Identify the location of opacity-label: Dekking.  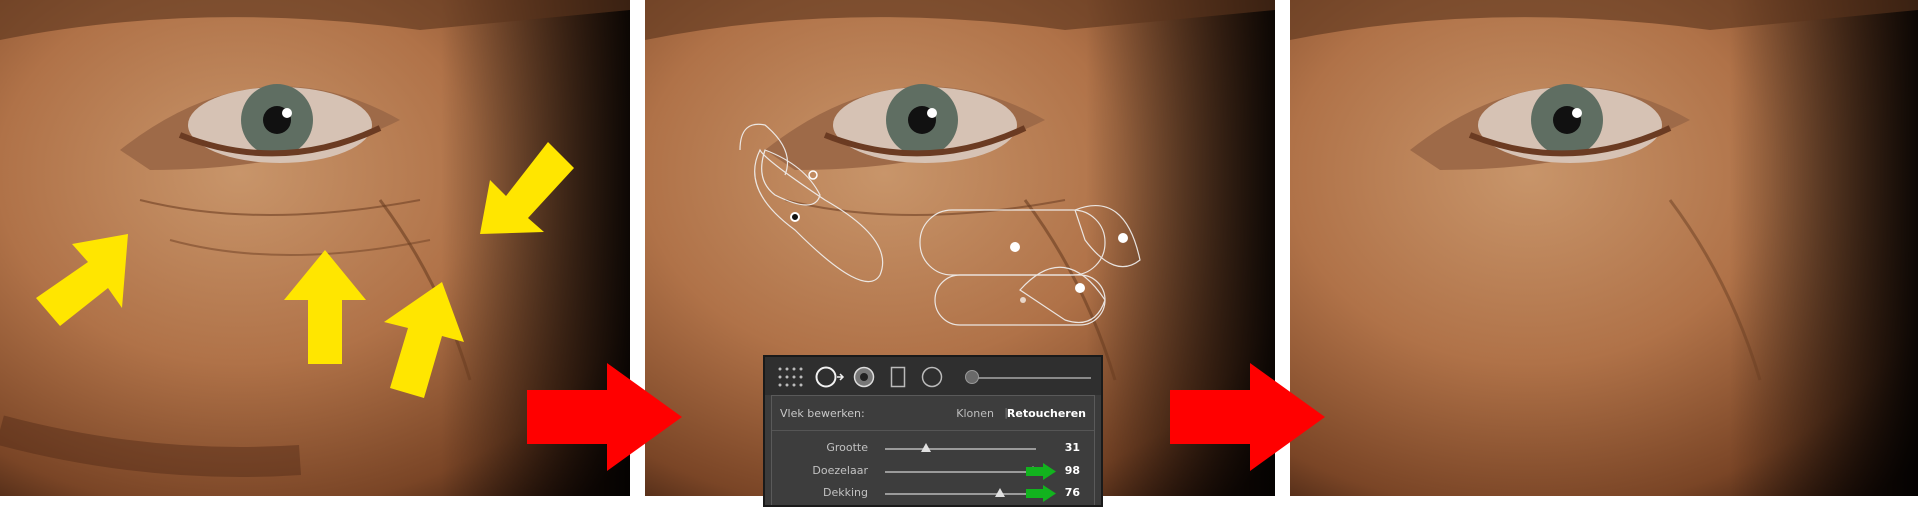
(845, 492).